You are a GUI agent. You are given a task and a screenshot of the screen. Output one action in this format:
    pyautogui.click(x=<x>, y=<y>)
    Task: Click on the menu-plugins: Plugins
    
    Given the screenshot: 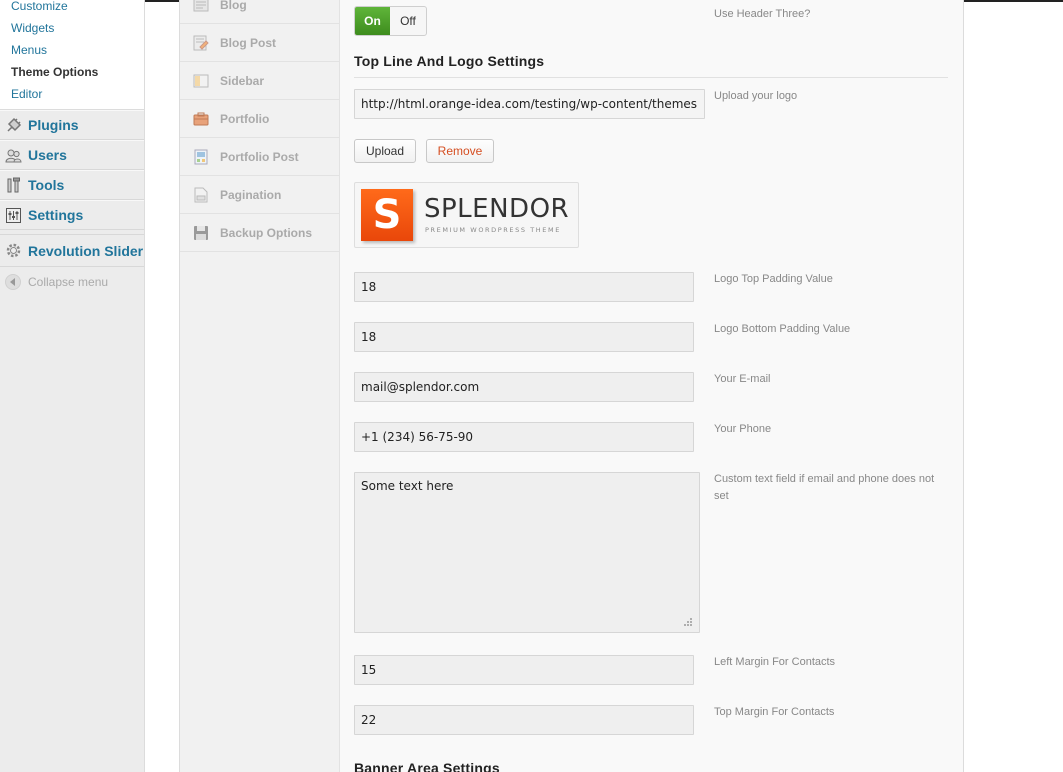 What is the action you would take?
    pyautogui.click(x=72, y=125)
    